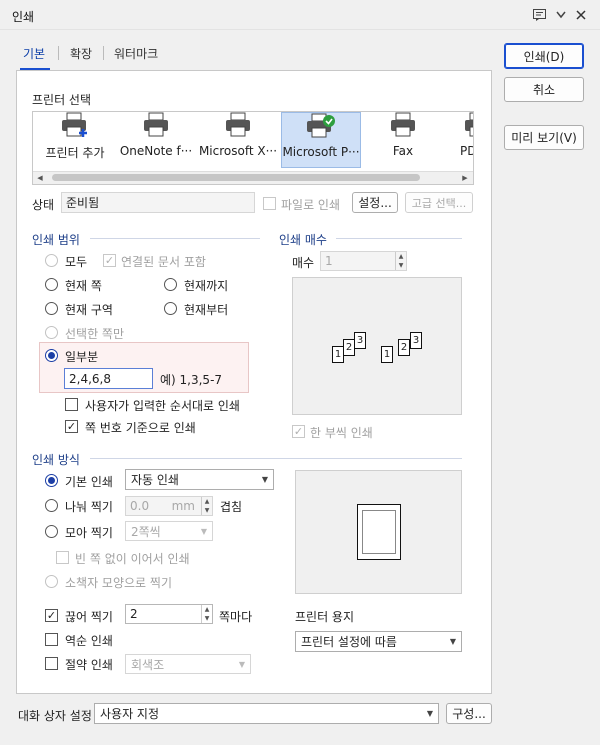  What do you see at coordinates (81, 53) in the screenshot?
I see `tab-extended: 확장` at bounding box center [81, 53].